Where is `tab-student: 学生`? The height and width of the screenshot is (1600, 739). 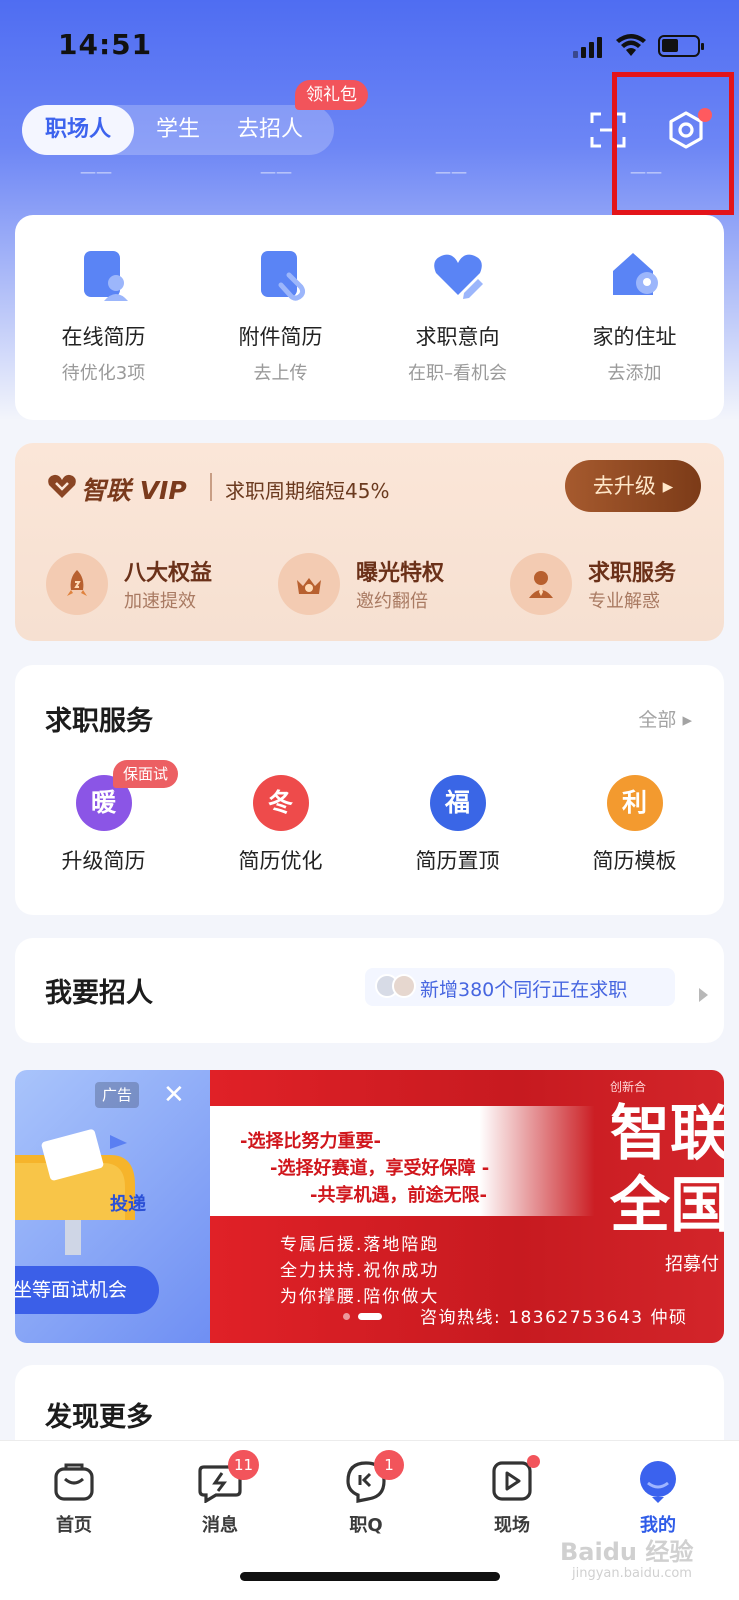
tab-student: 学生 is located at coordinates (178, 130).